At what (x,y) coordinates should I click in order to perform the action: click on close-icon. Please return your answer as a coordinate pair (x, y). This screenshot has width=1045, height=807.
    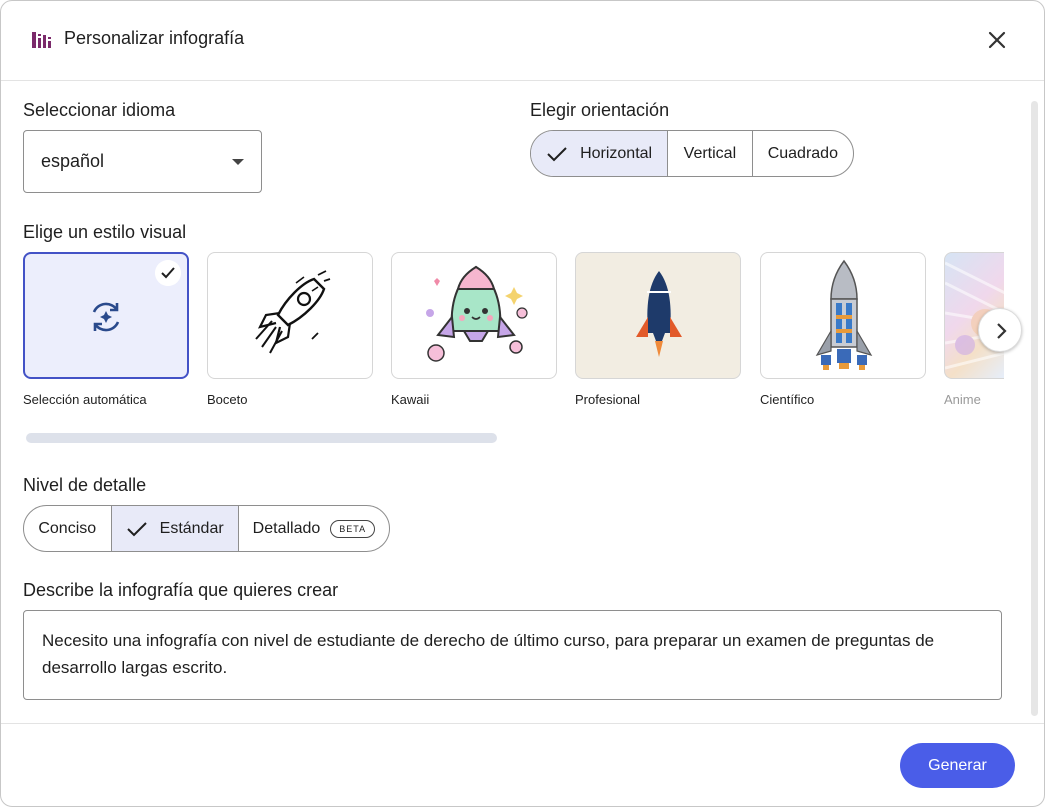
    Looking at the image, I should click on (997, 40).